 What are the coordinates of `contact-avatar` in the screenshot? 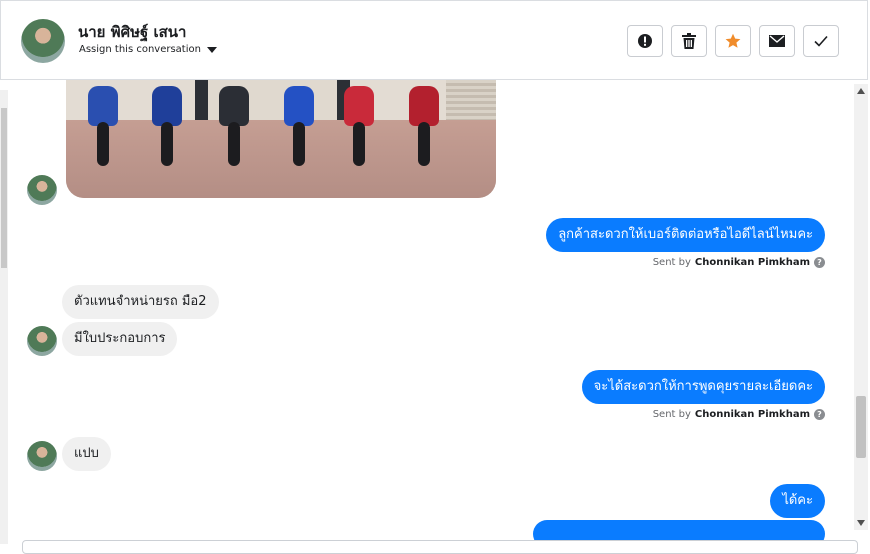 It's located at (43, 41).